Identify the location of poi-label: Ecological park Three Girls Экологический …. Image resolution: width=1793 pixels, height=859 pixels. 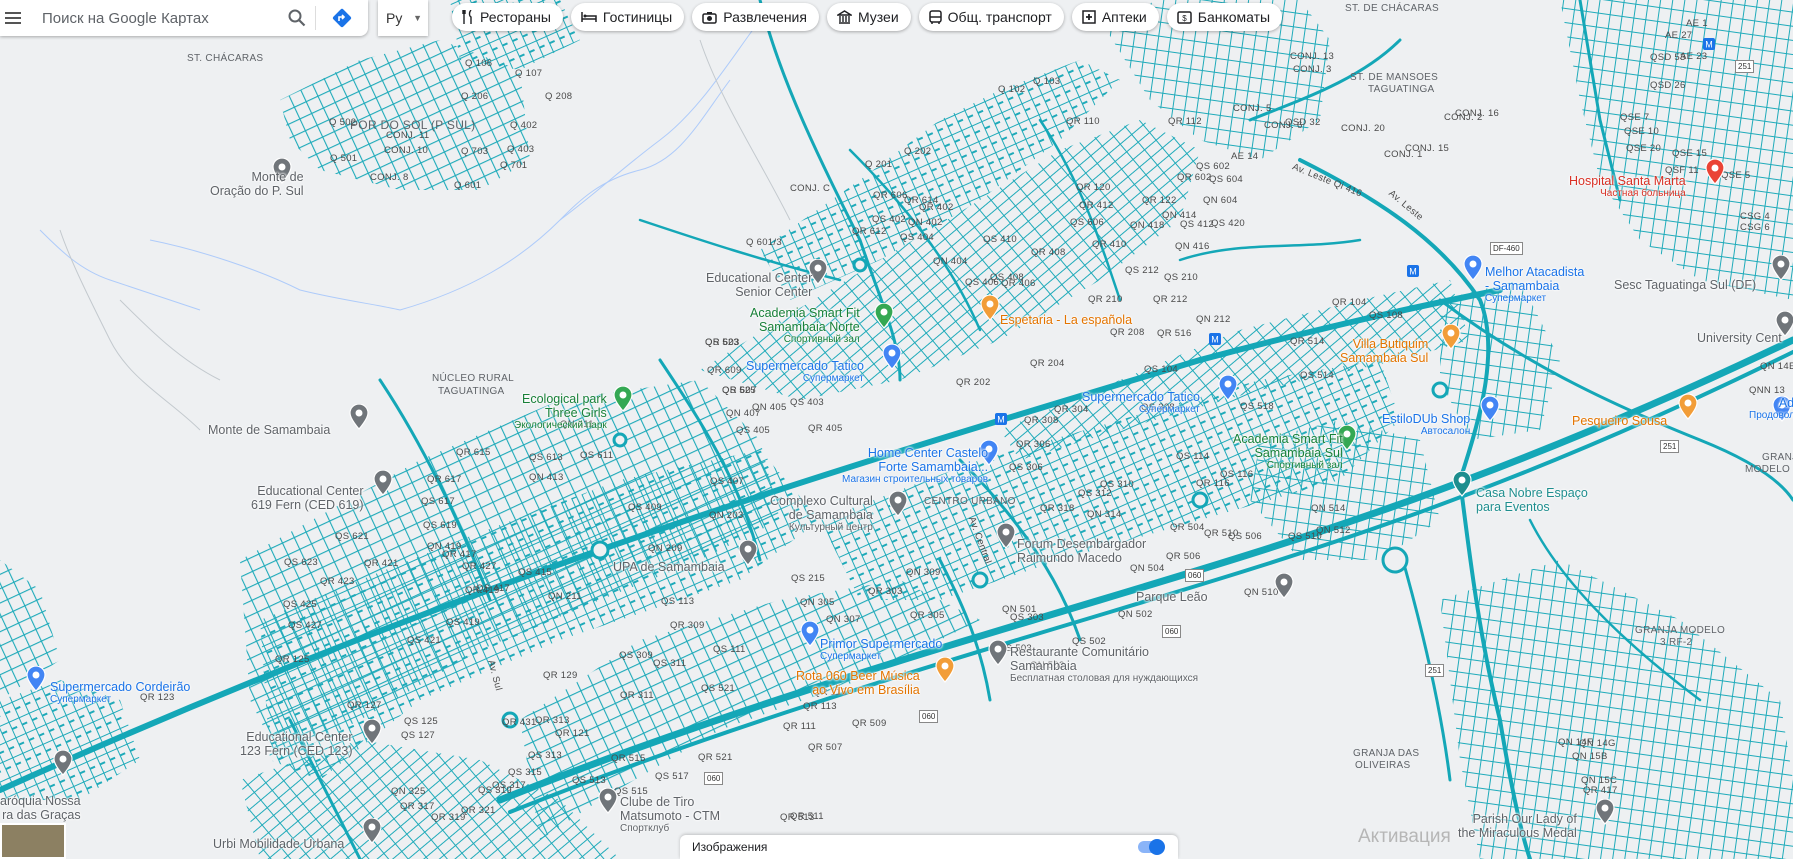
(560, 411).